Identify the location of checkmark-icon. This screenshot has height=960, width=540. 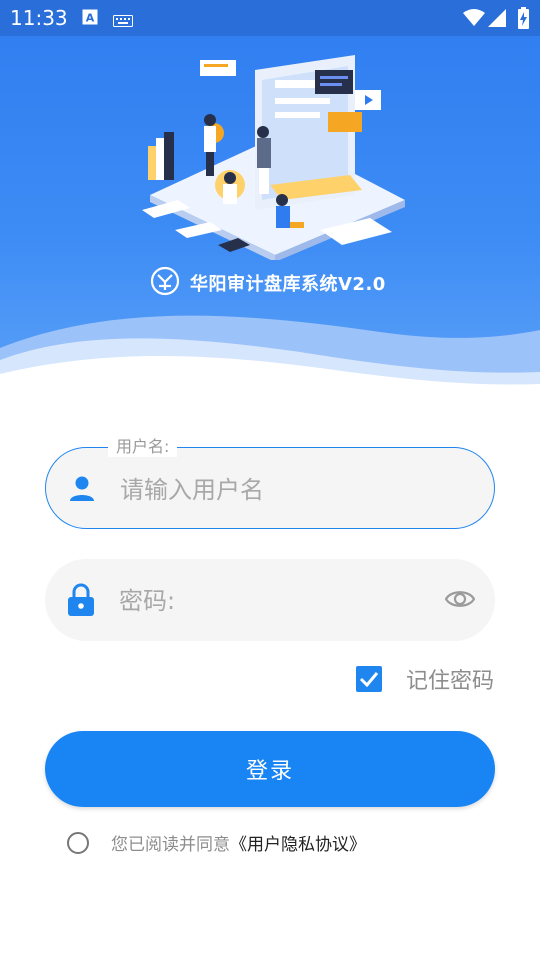
(369, 679).